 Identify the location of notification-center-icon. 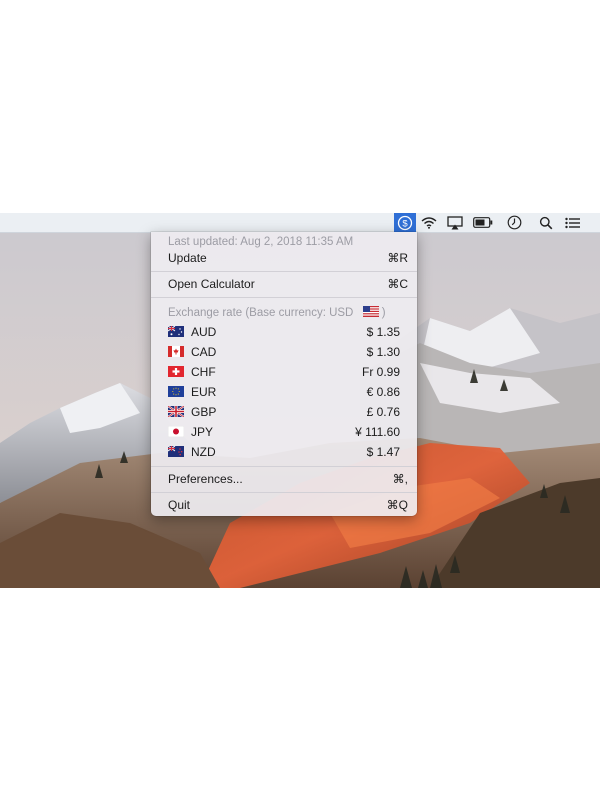
(573, 222).